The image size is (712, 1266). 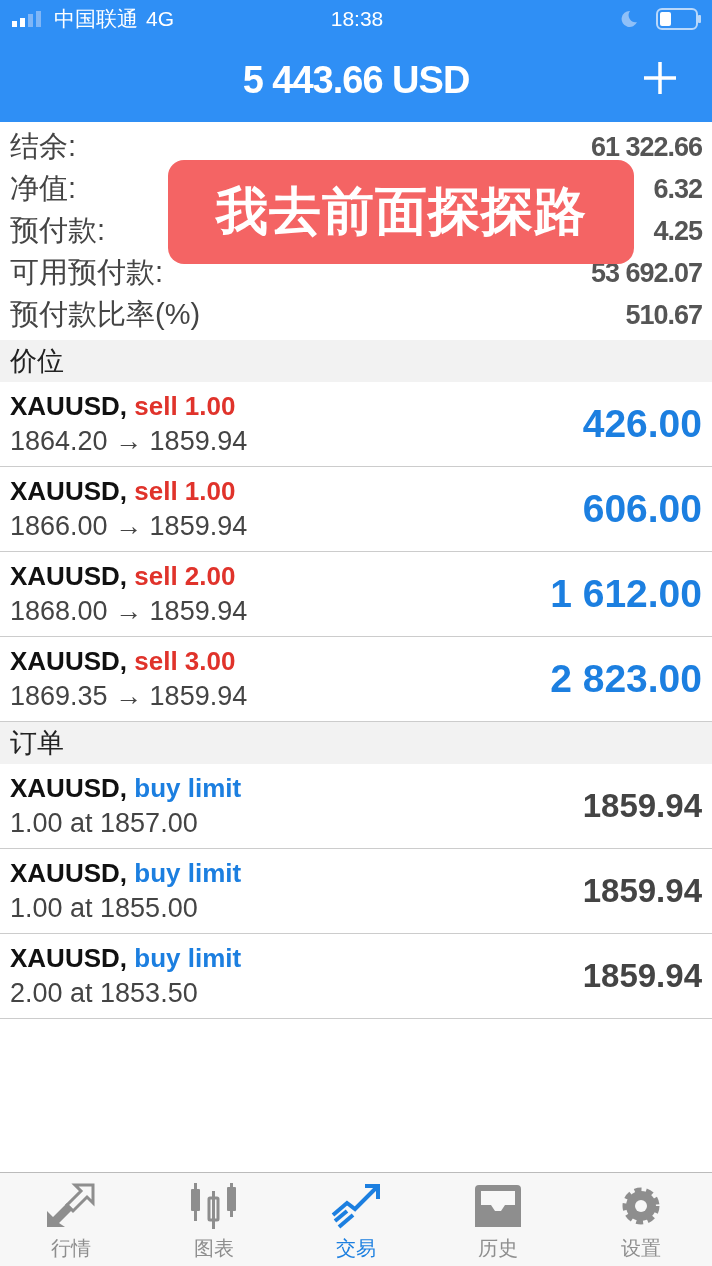 I want to click on order-type: sell 3.00, so click(x=185, y=661).